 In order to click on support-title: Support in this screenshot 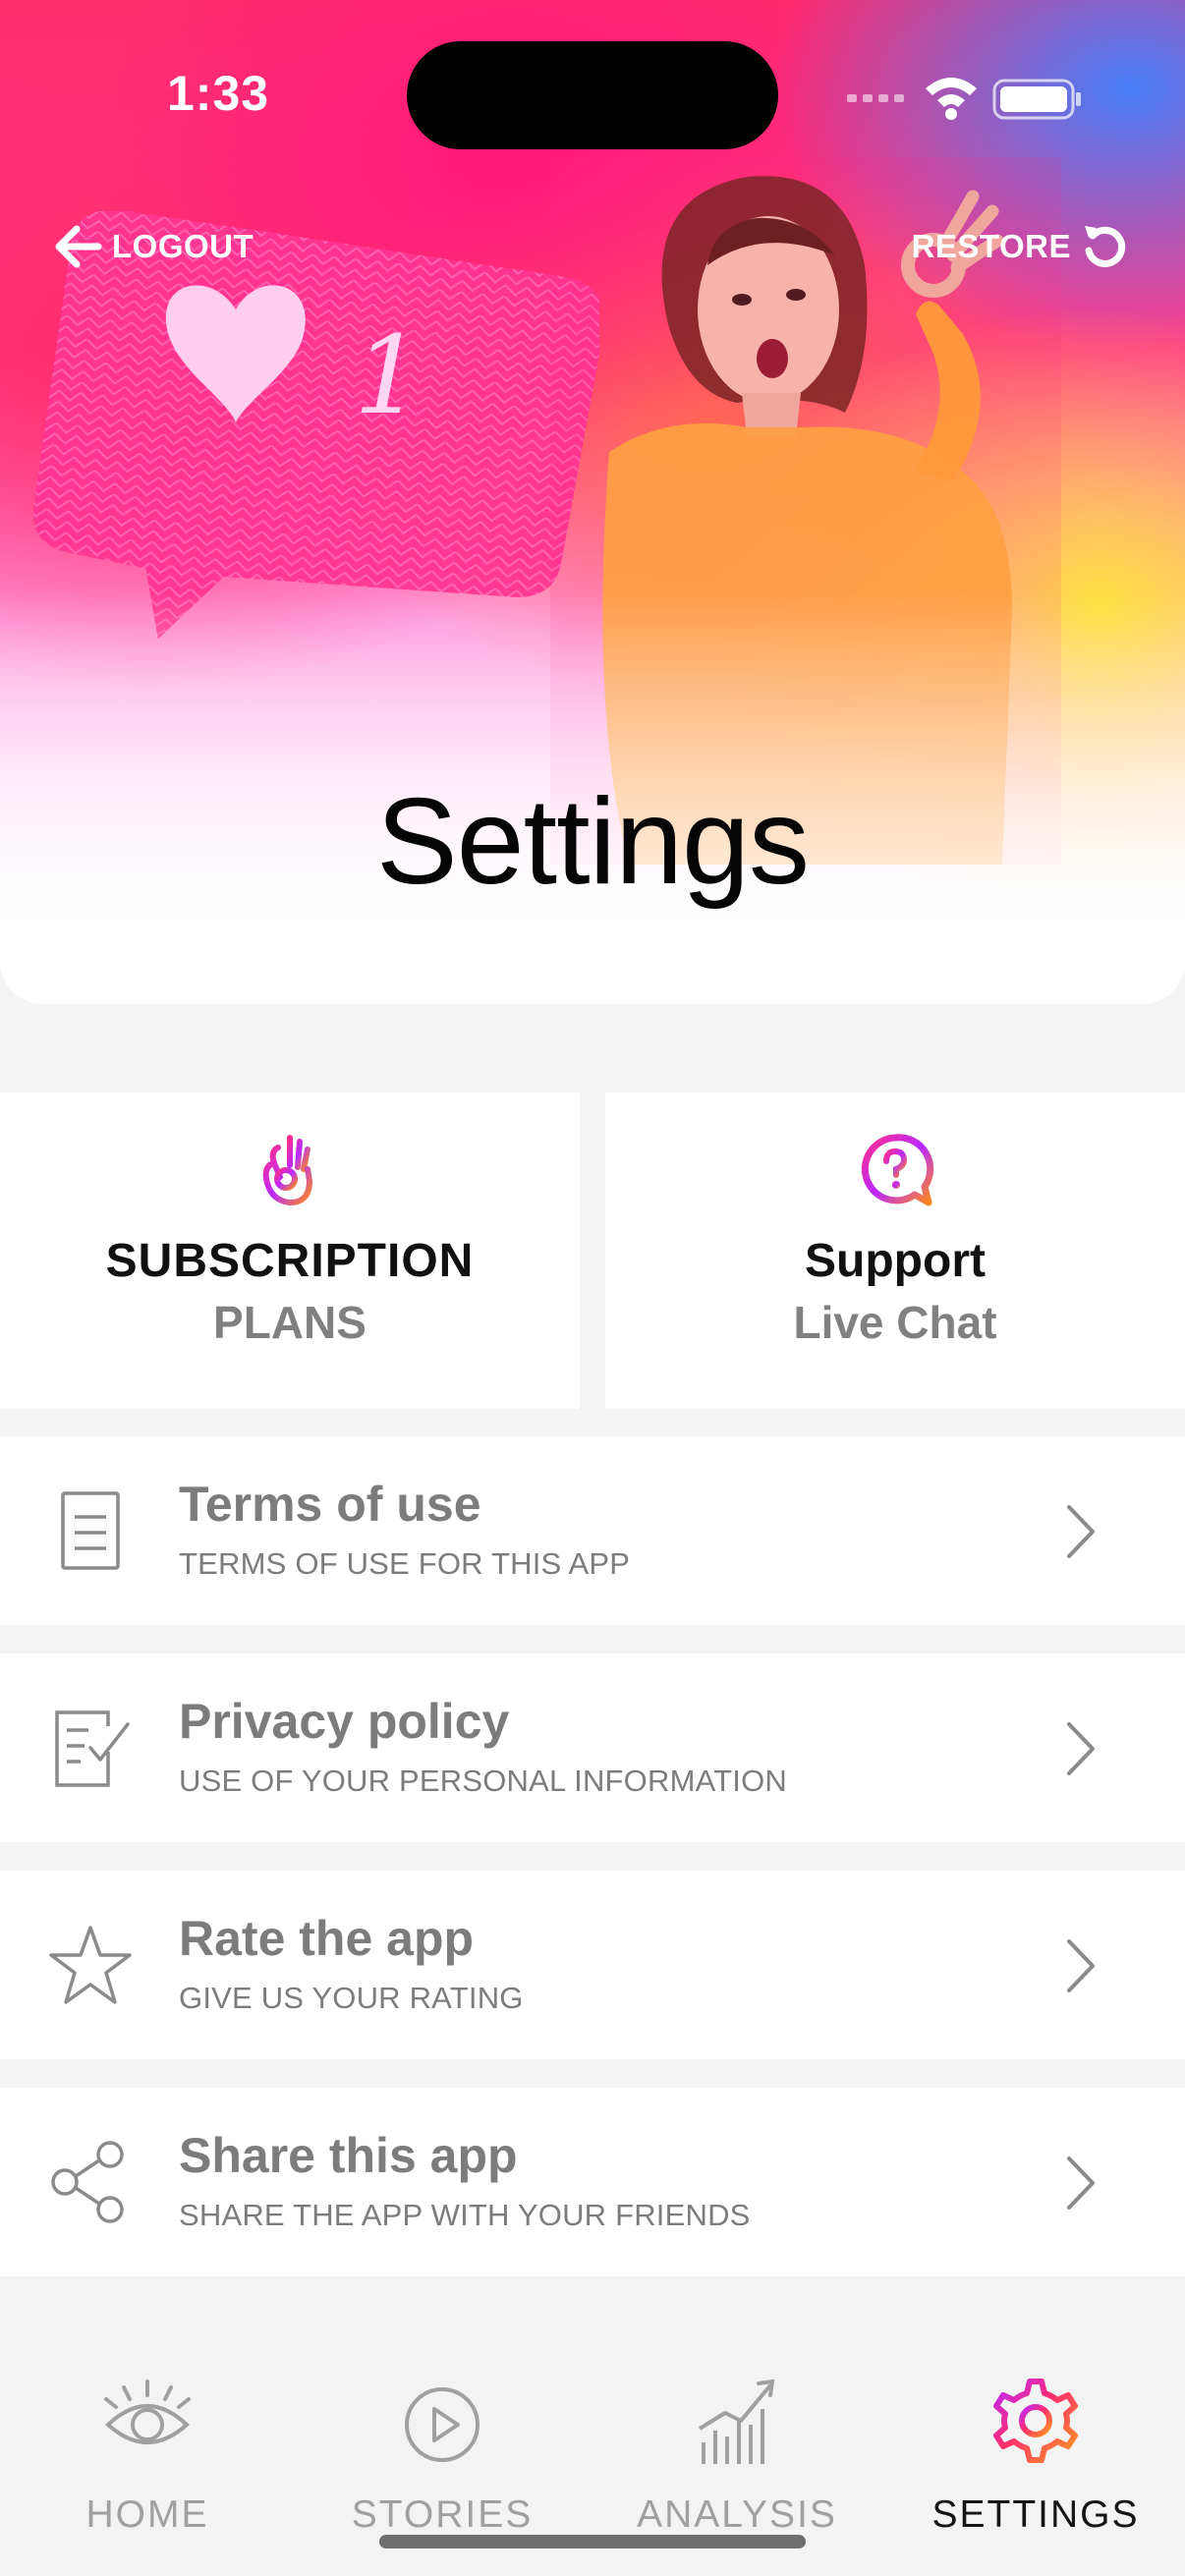, I will do `click(896, 1261)`.